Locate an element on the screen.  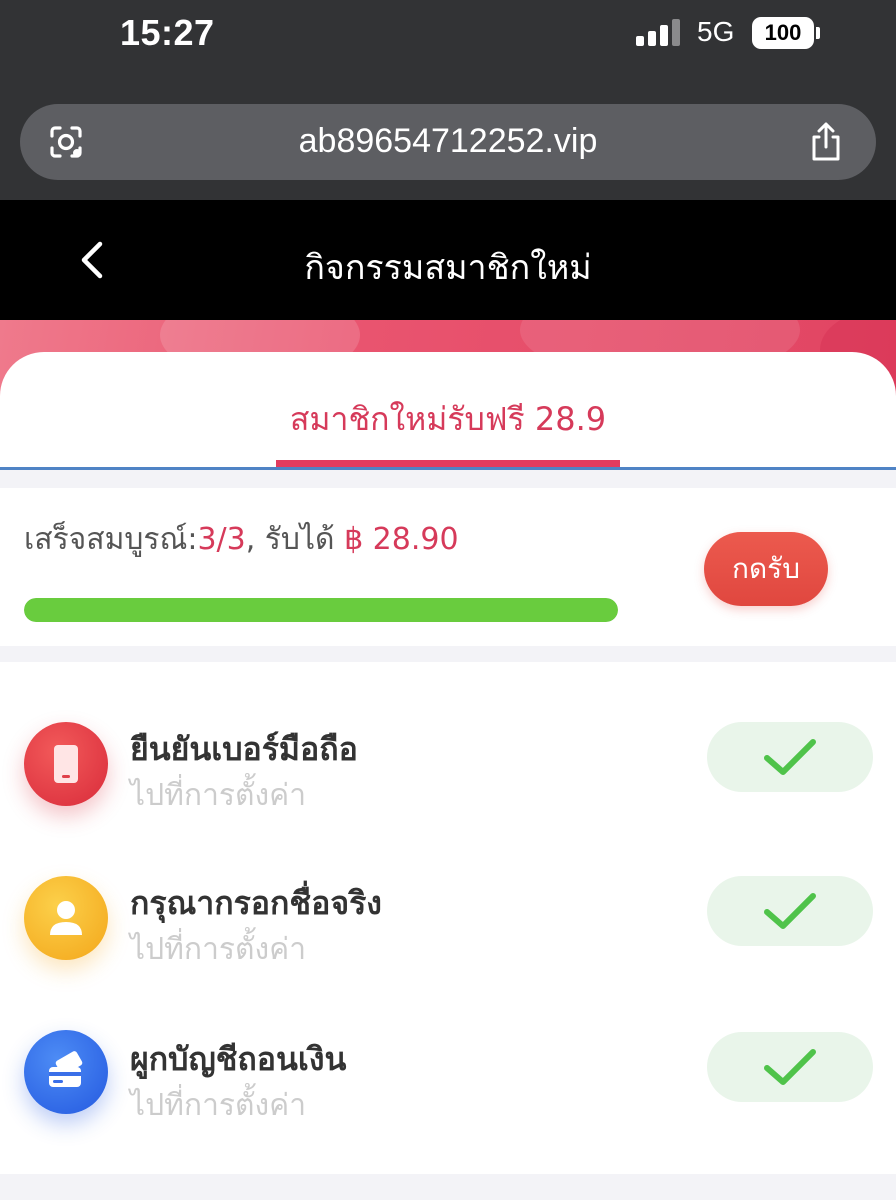
url-text: ab89654712252.vip is located at coordinates (448, 141).